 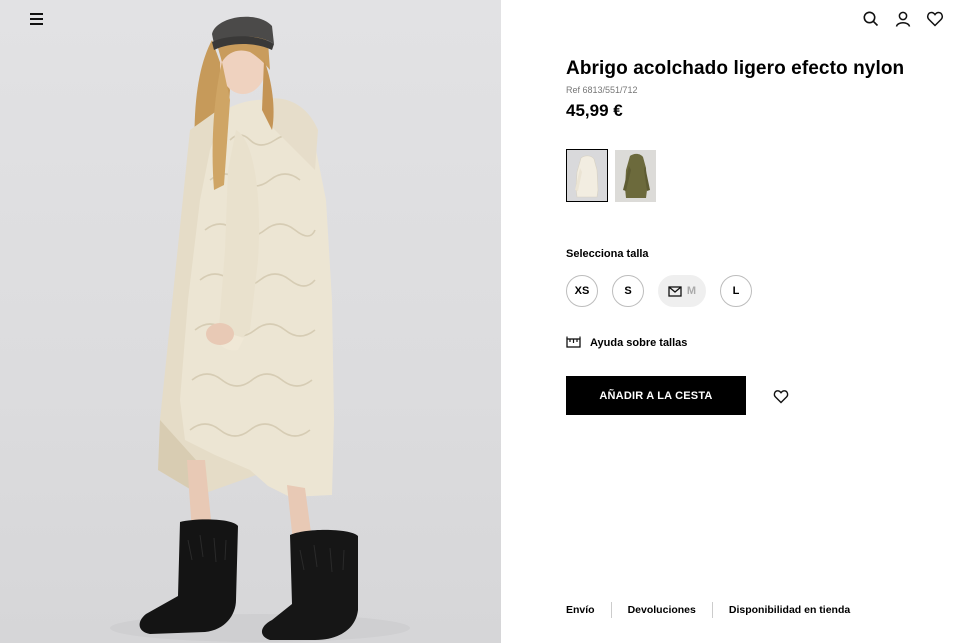 I want to click on product-price: 45,99 €, so click(x=594, y=110).